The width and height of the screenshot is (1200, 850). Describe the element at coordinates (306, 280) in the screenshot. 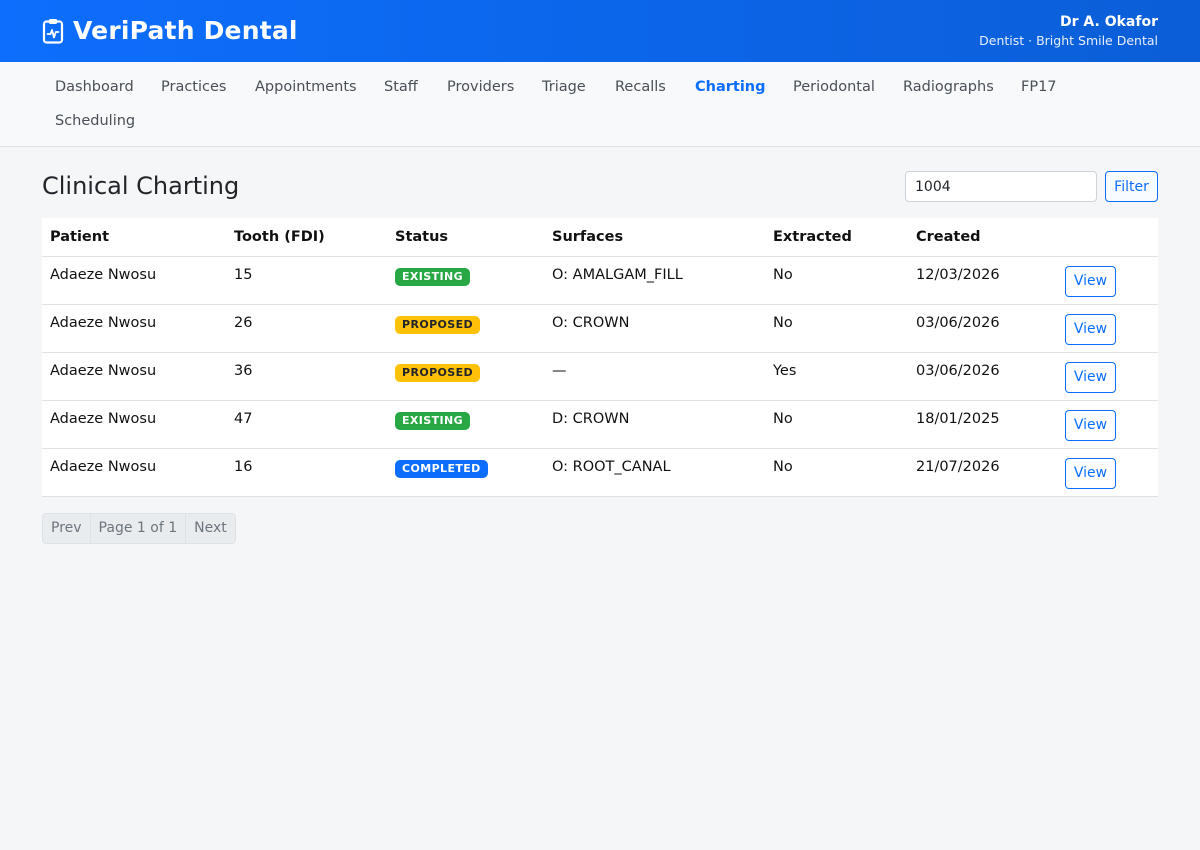

I see `cell-tooth: 15` at that location.